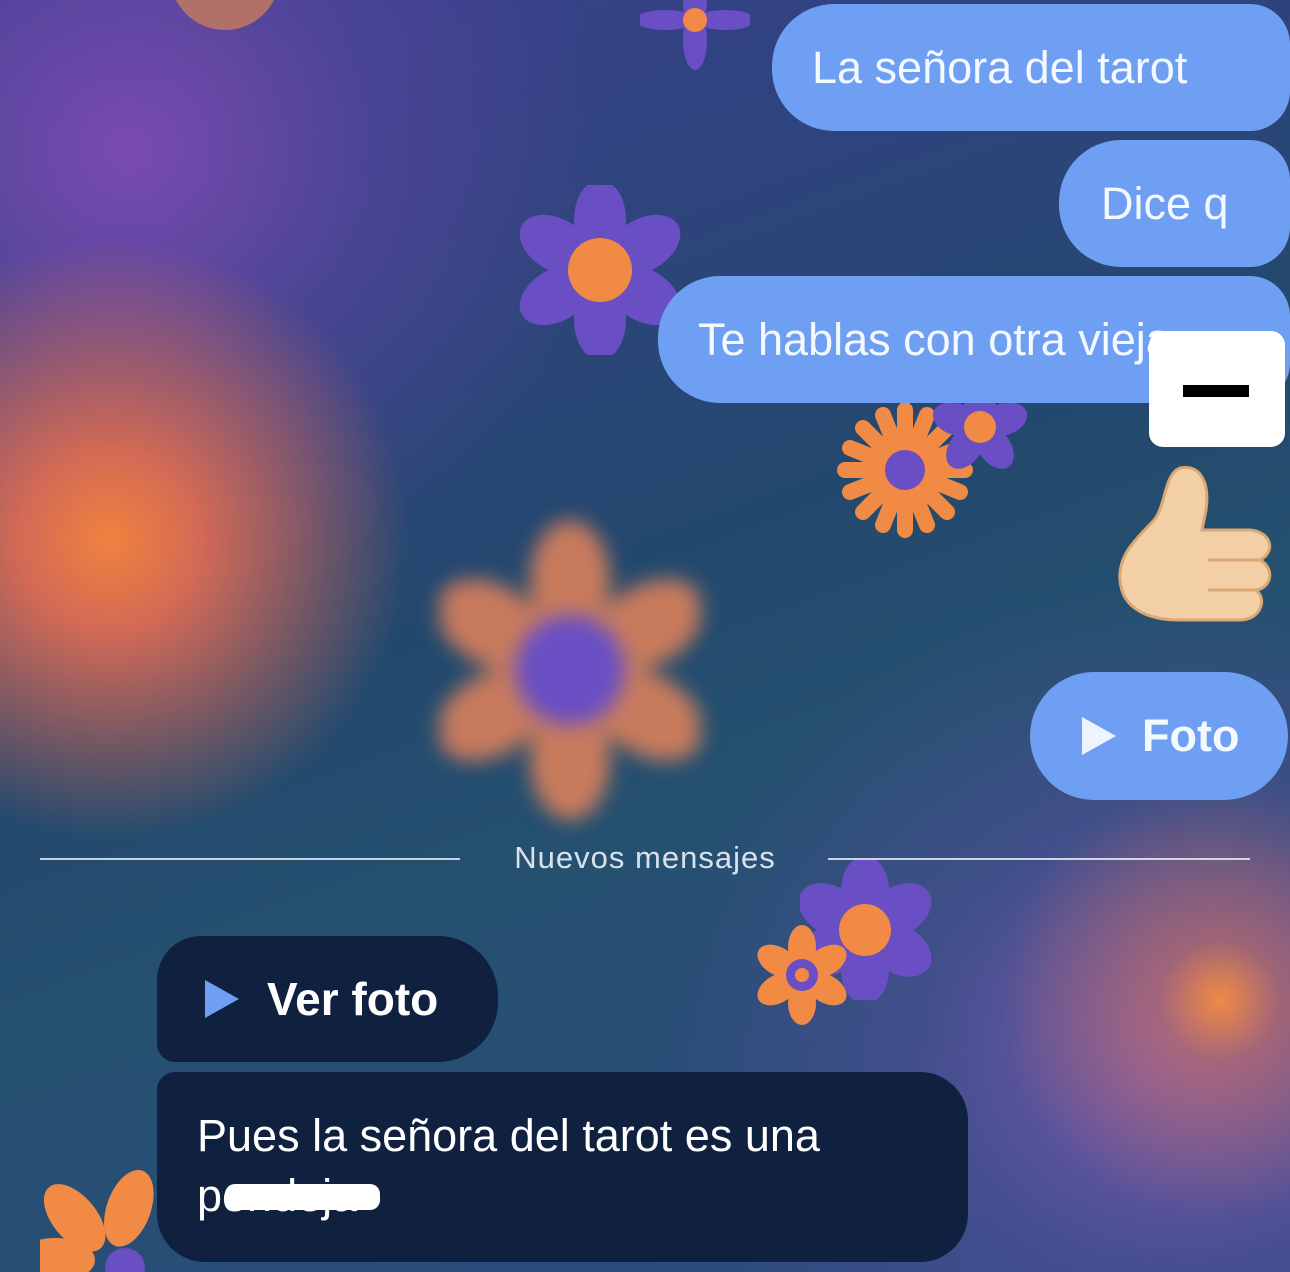  I want to click on redaction-bar, so click(1216, 391).